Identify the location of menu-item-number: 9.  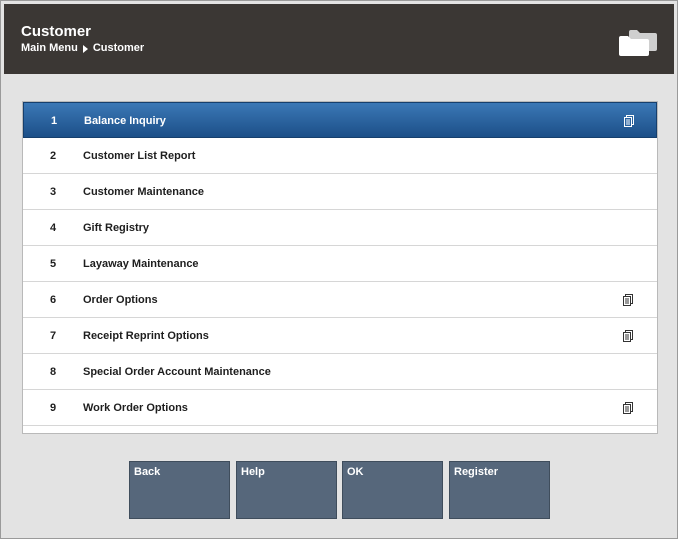
(53, 408).